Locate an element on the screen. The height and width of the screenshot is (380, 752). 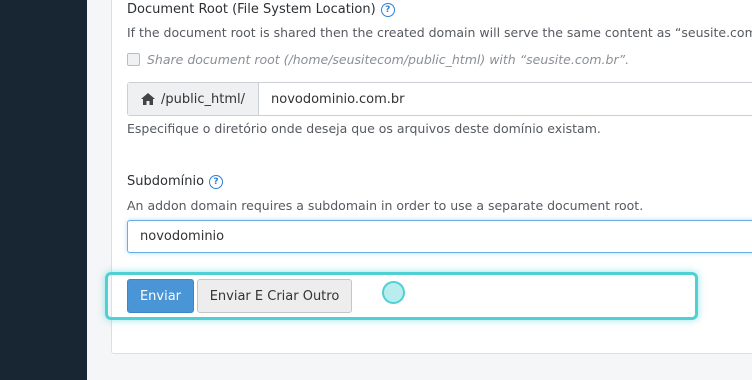
document-root-label-text: Document Root (File System Location) is located at coordinates (251, 9).